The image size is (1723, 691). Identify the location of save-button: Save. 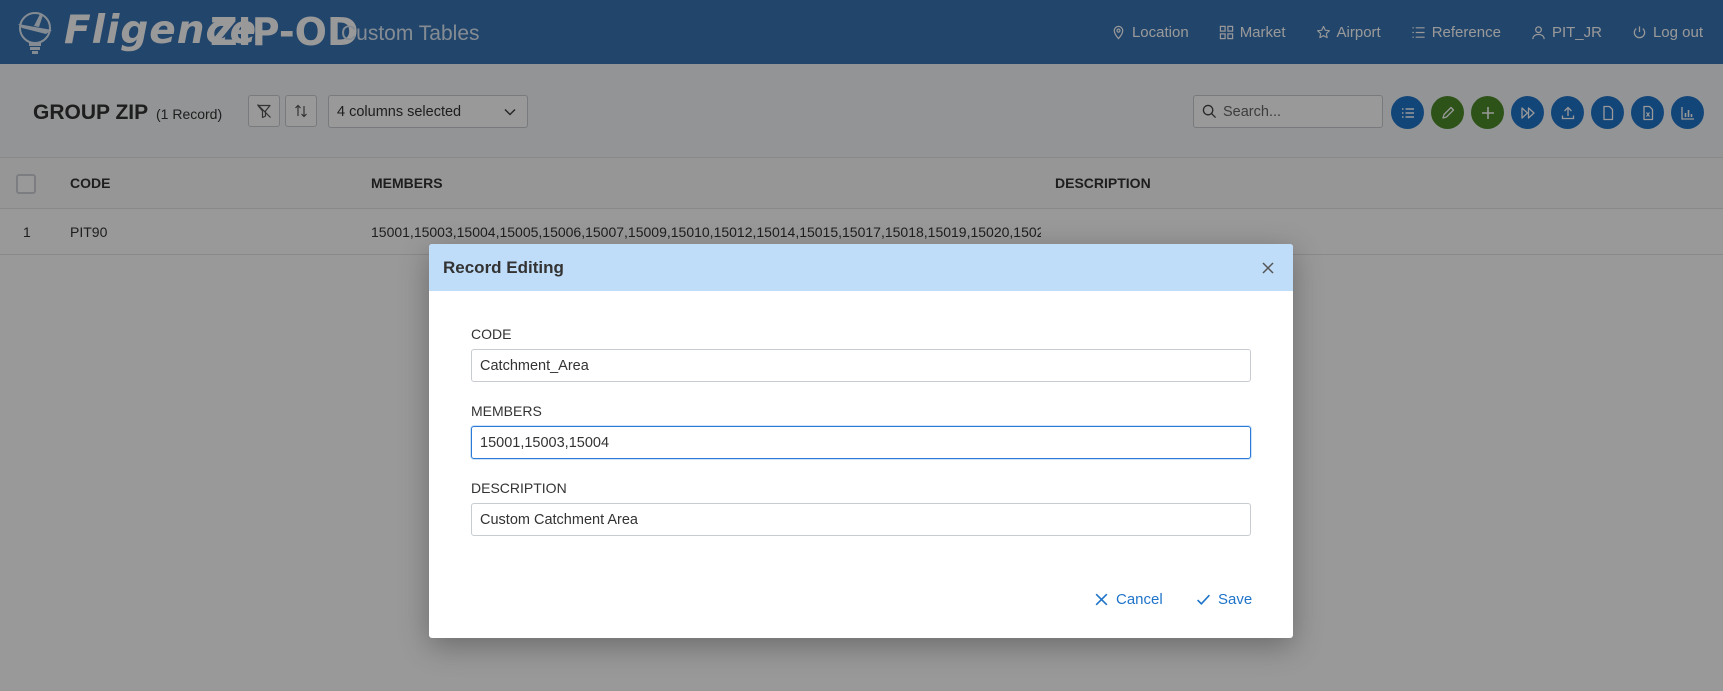
(1224, 599).